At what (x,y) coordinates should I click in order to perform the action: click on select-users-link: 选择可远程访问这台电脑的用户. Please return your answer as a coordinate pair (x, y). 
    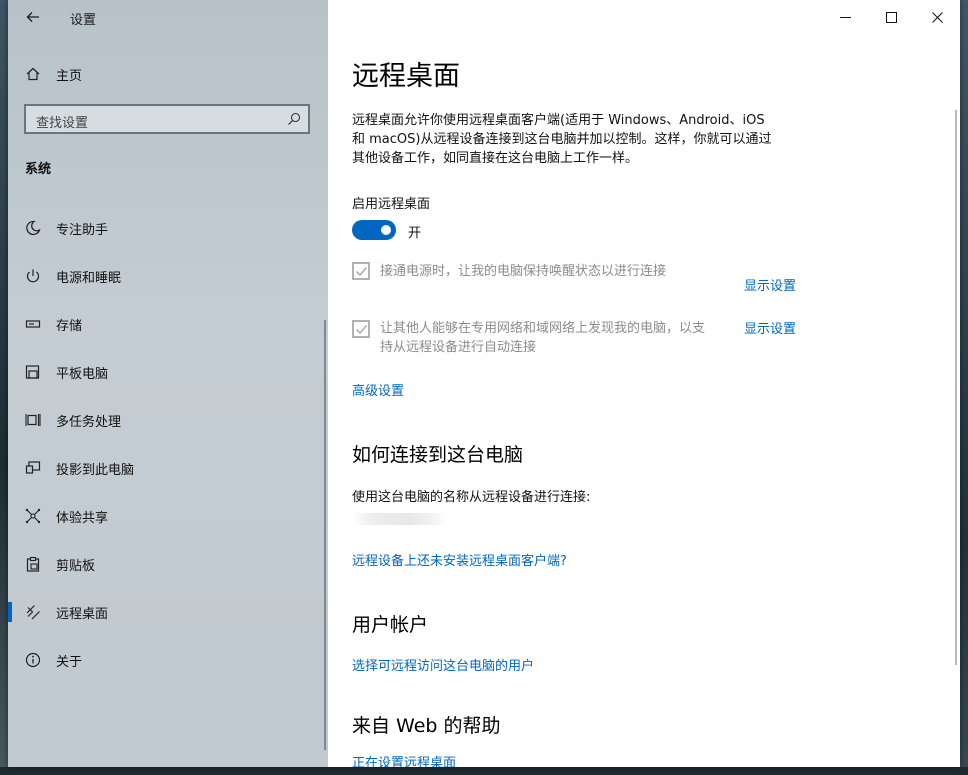
    Looking at the image, I should click on (443, 664).